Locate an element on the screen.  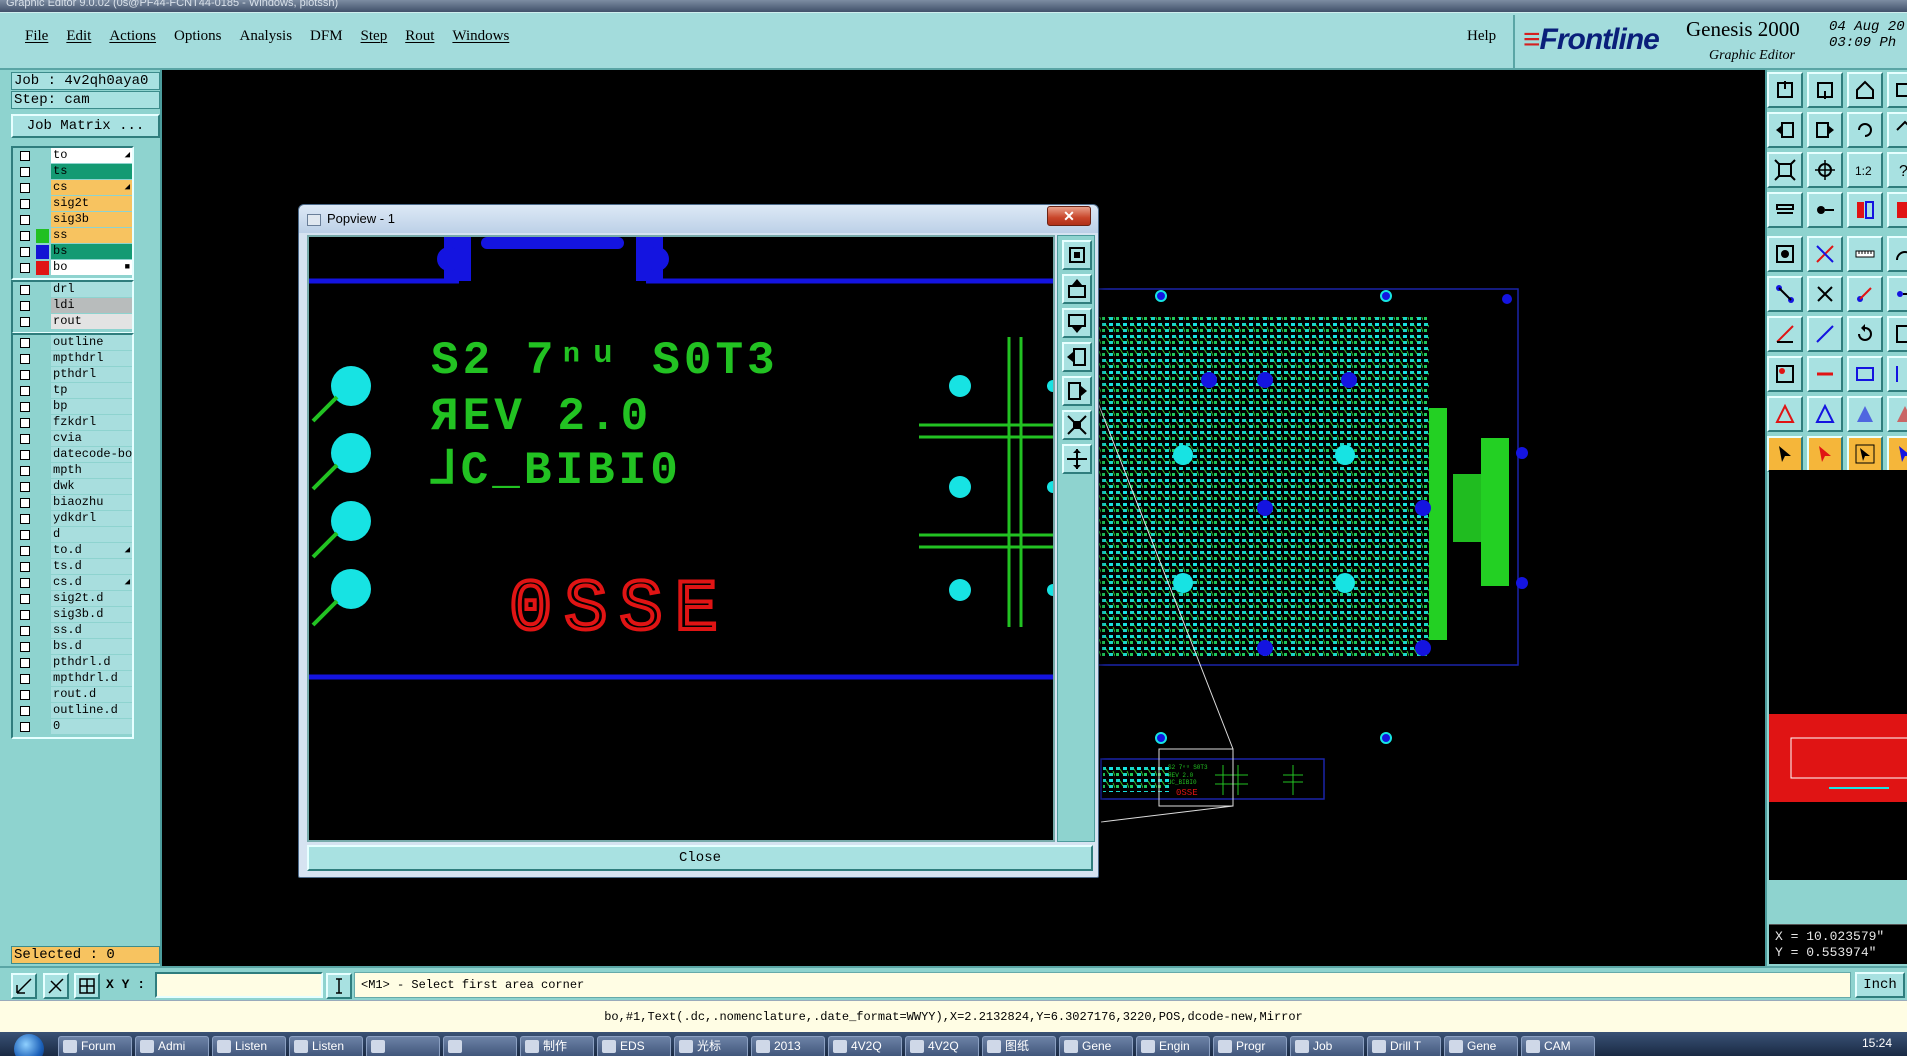
snap-grid-button is located at coordinates (24, 986).